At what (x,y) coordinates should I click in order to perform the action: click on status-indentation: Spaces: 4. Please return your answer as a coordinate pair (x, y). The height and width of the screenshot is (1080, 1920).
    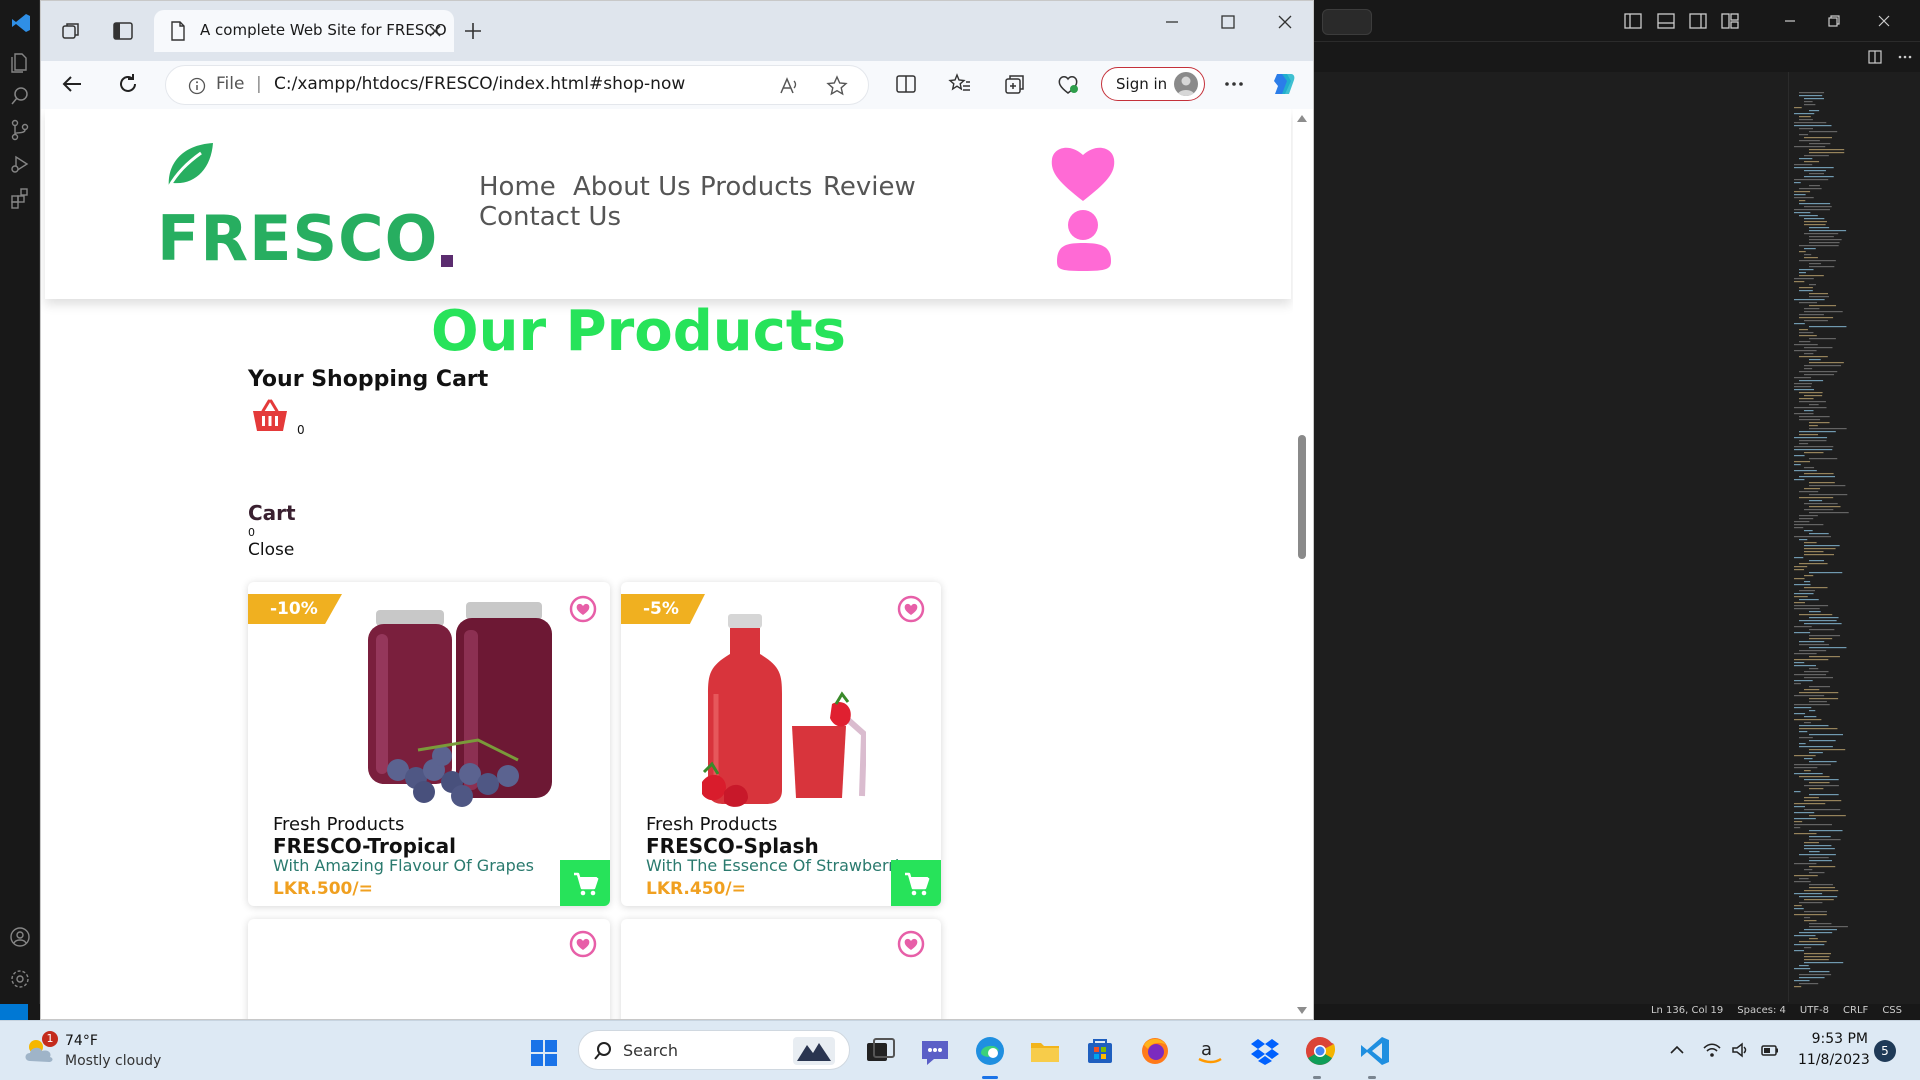
    Looking at the image, I should click on (1761, 1010).